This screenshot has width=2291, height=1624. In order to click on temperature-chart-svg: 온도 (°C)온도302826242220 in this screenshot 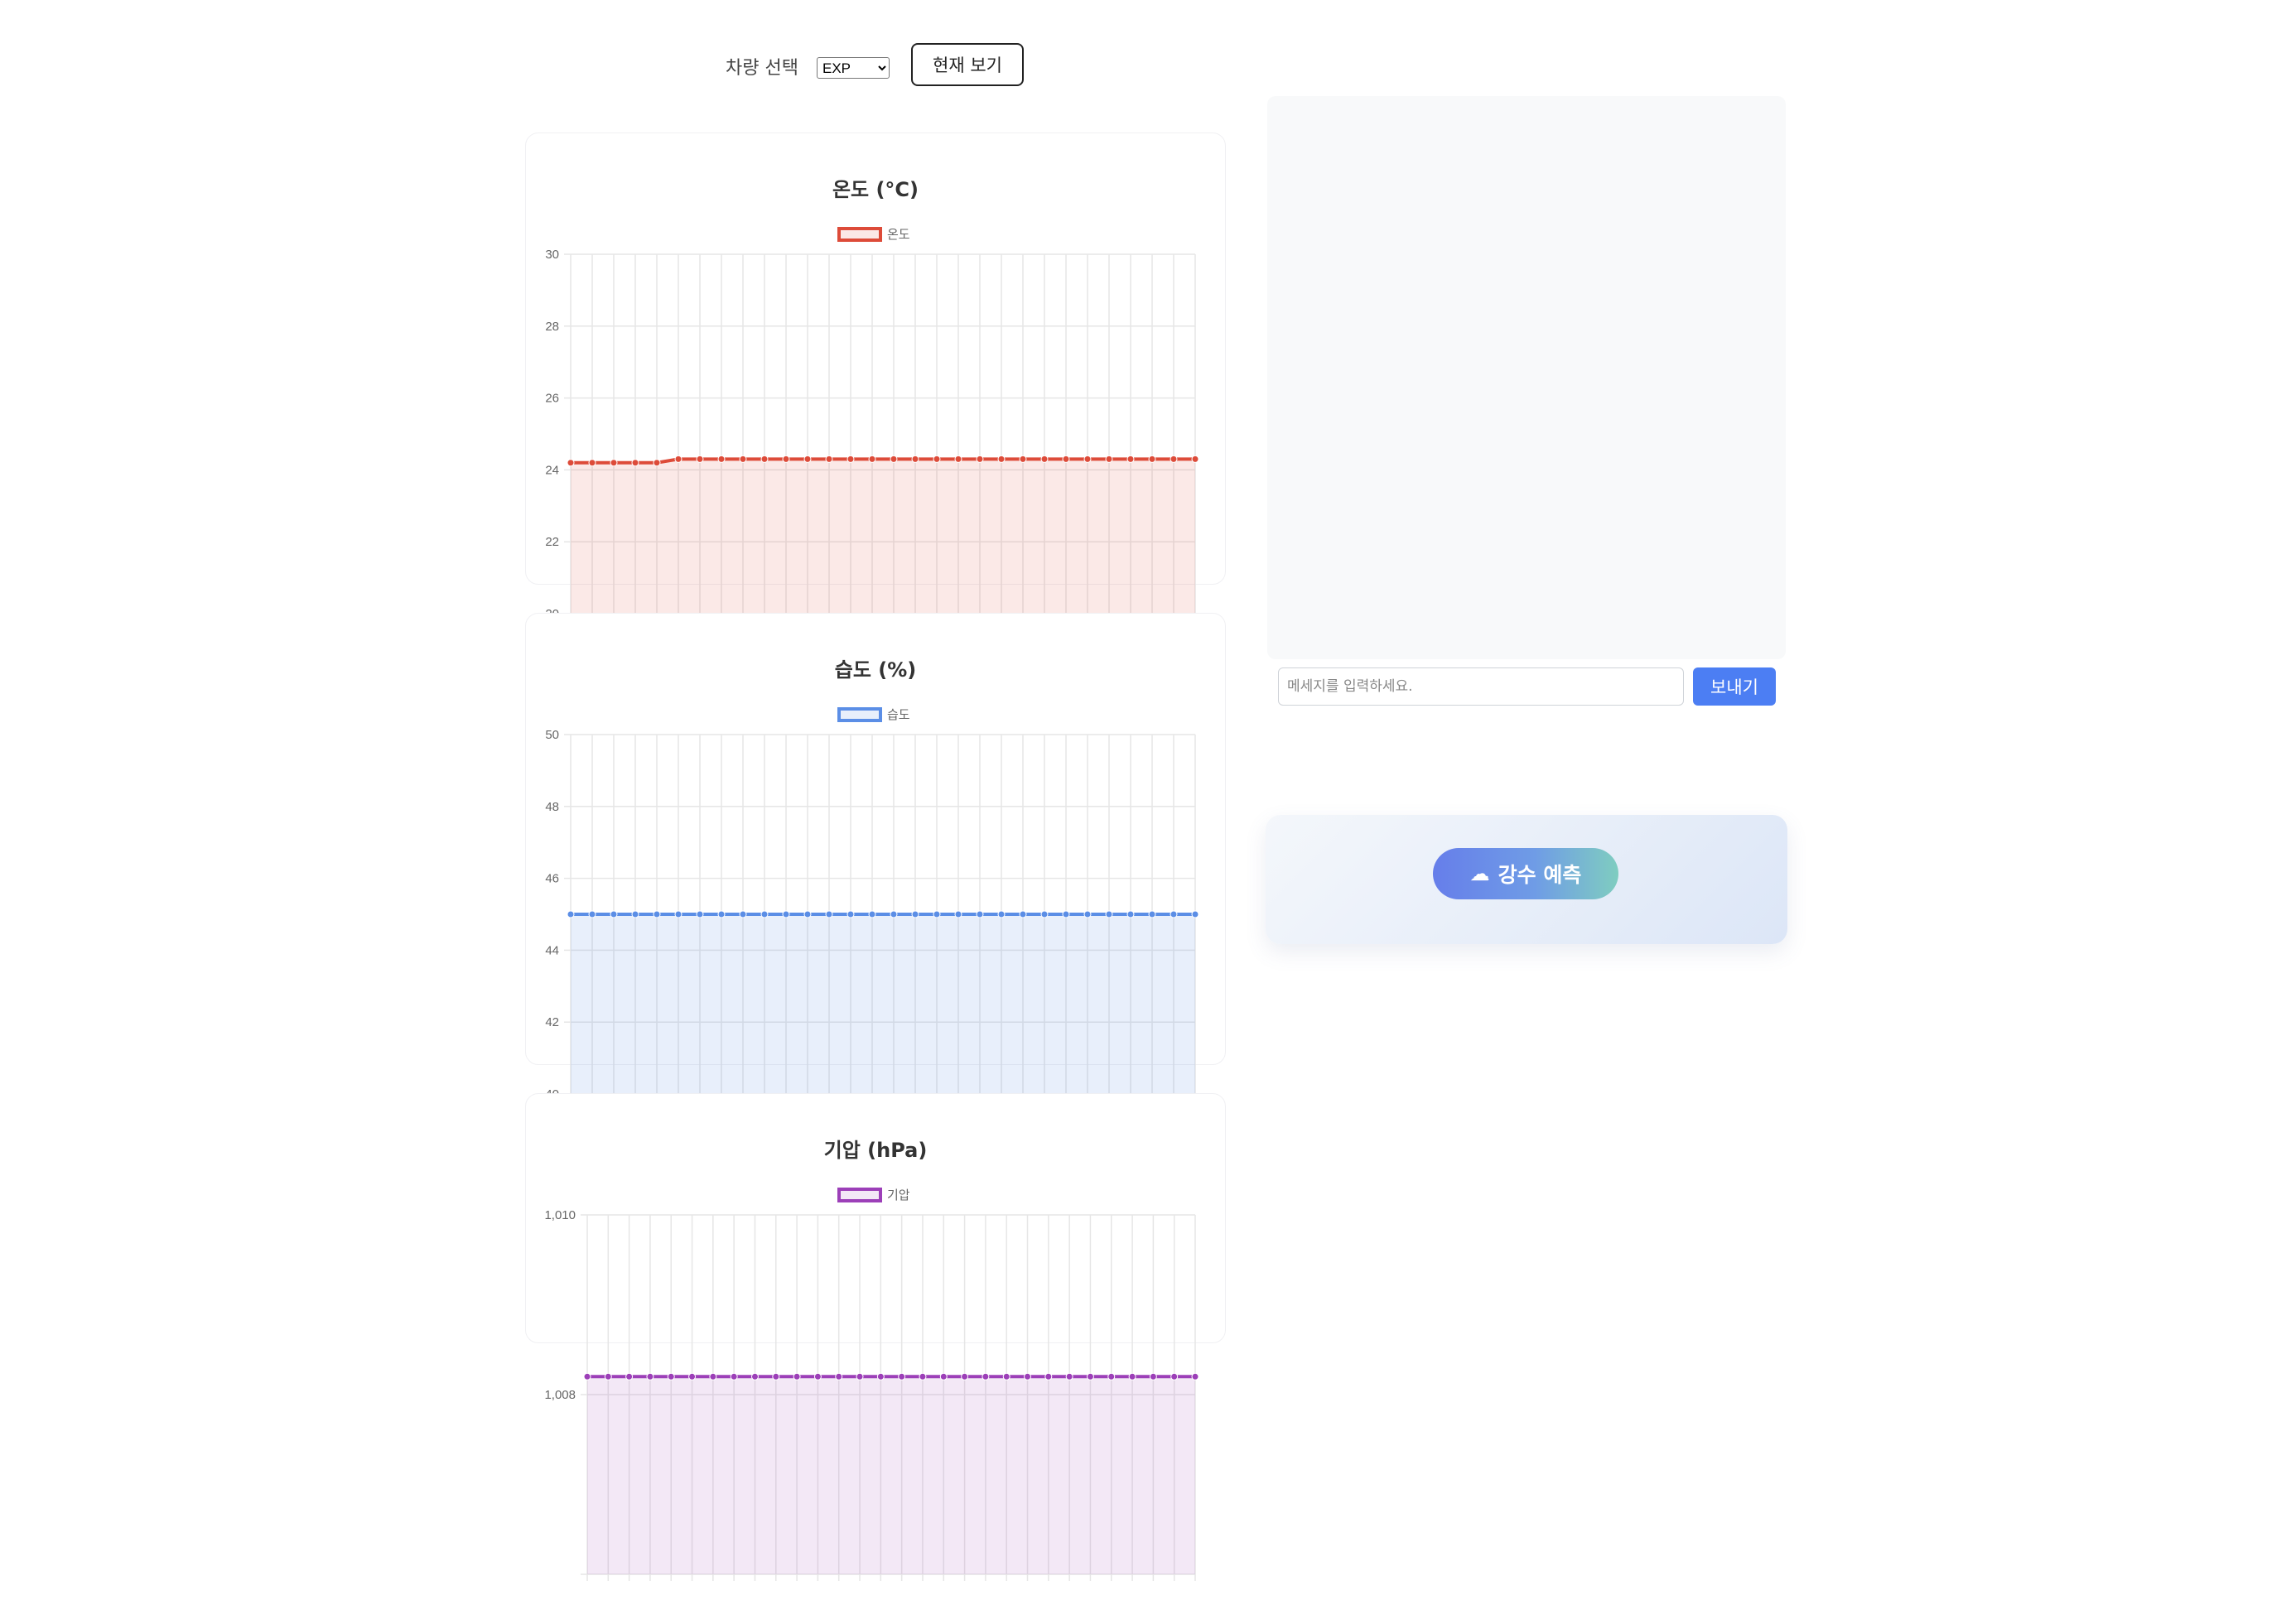, I will do `click(872, 399)`.